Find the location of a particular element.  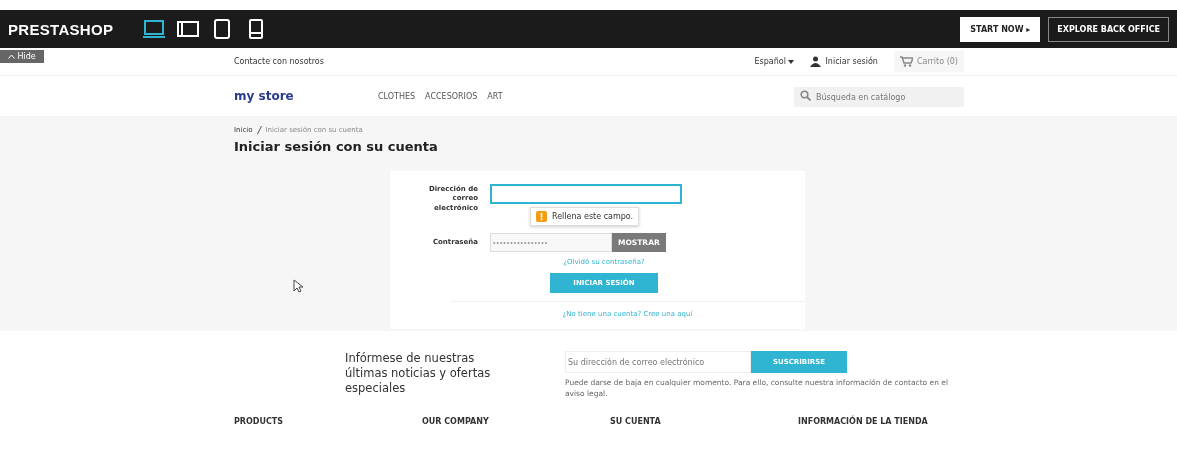

hide-button: Hide is located at coordinates (22, 56).